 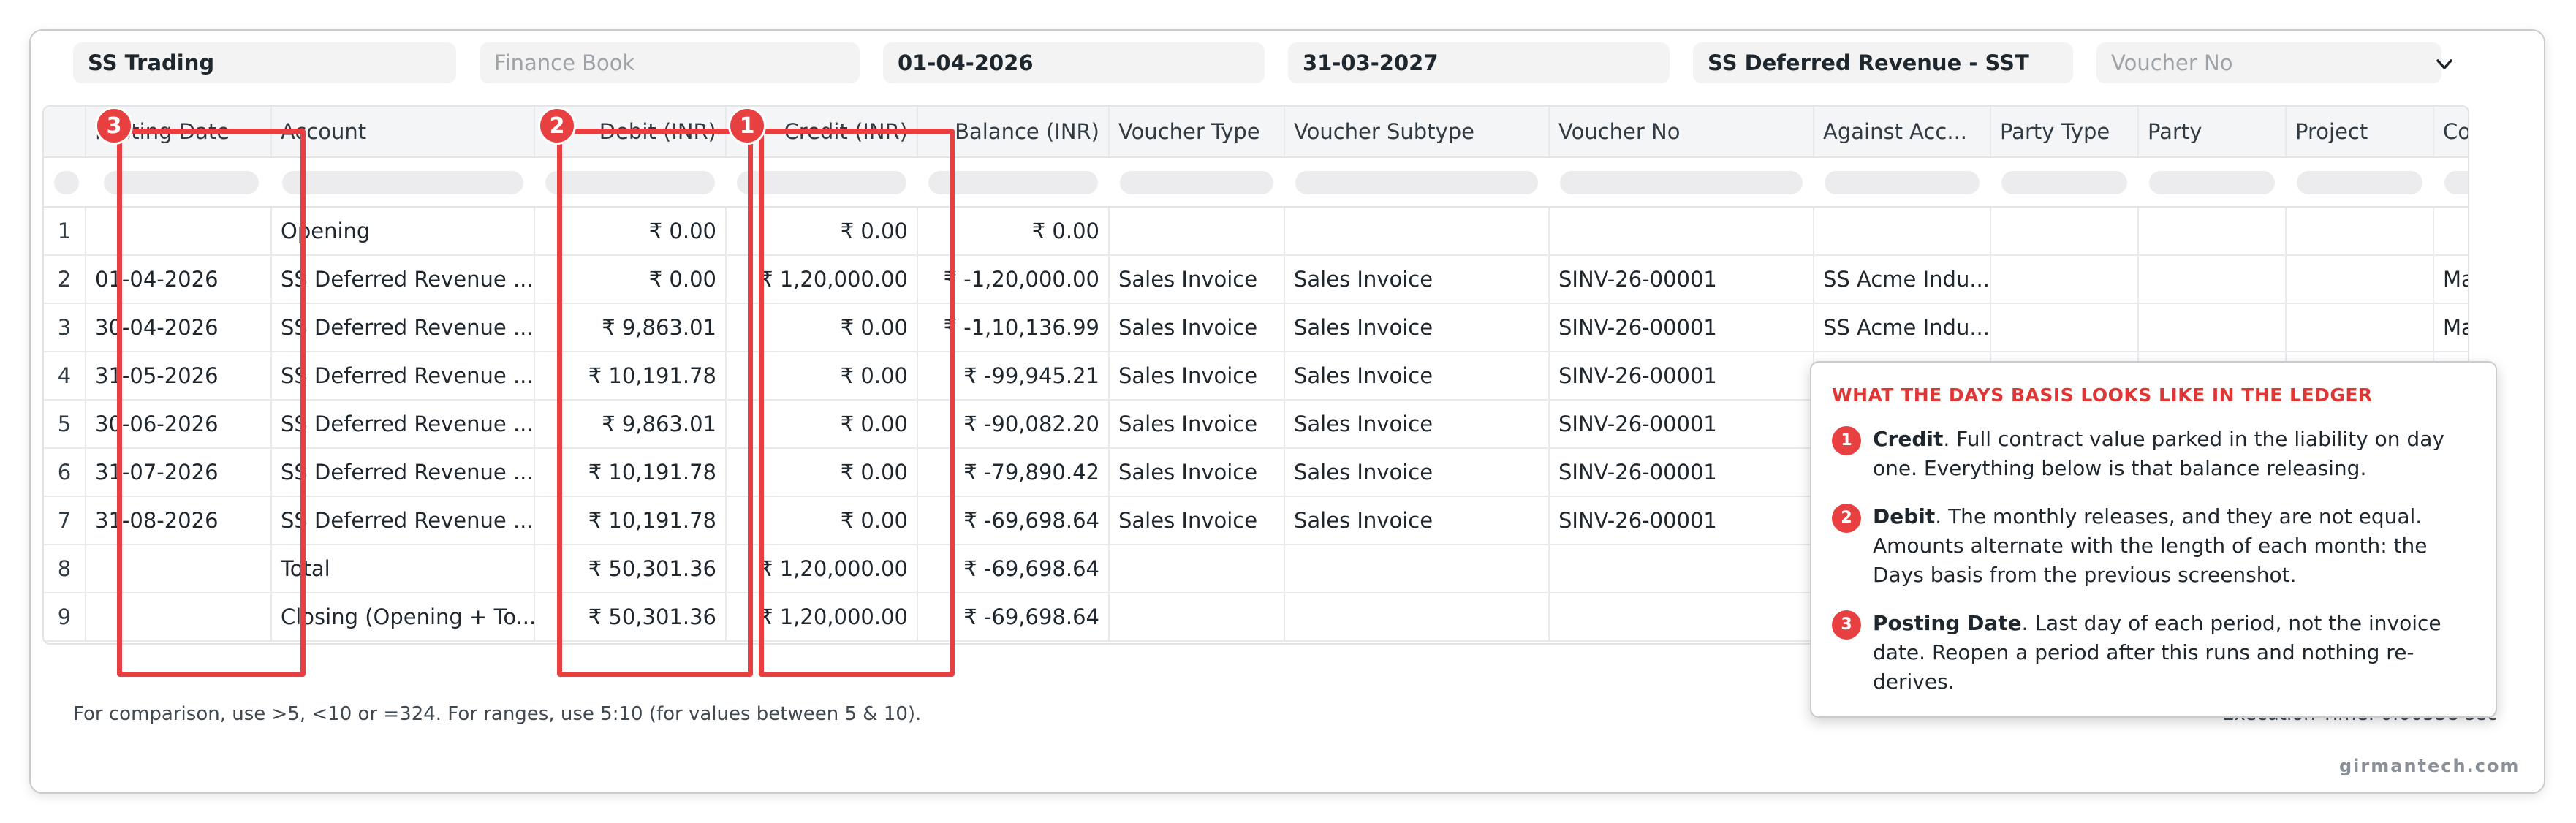 What do you see at coordinates (65, 375) in the screenshot?
I see `cell-row-number: 4` at bounding box center [65, 375].